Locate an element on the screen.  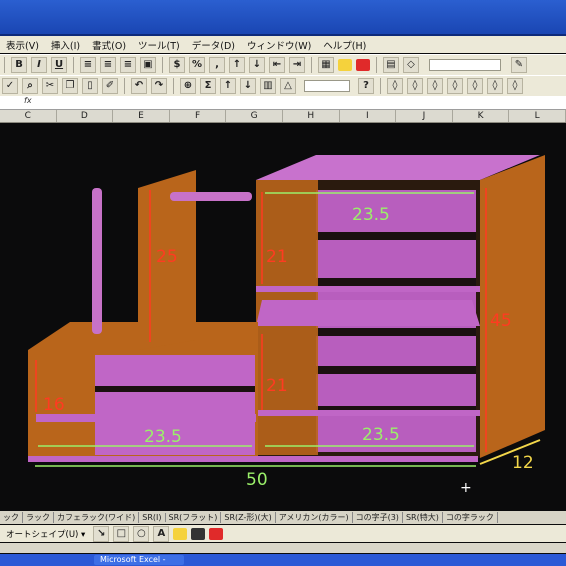
column-header: G is located at coordinates (254, 116).